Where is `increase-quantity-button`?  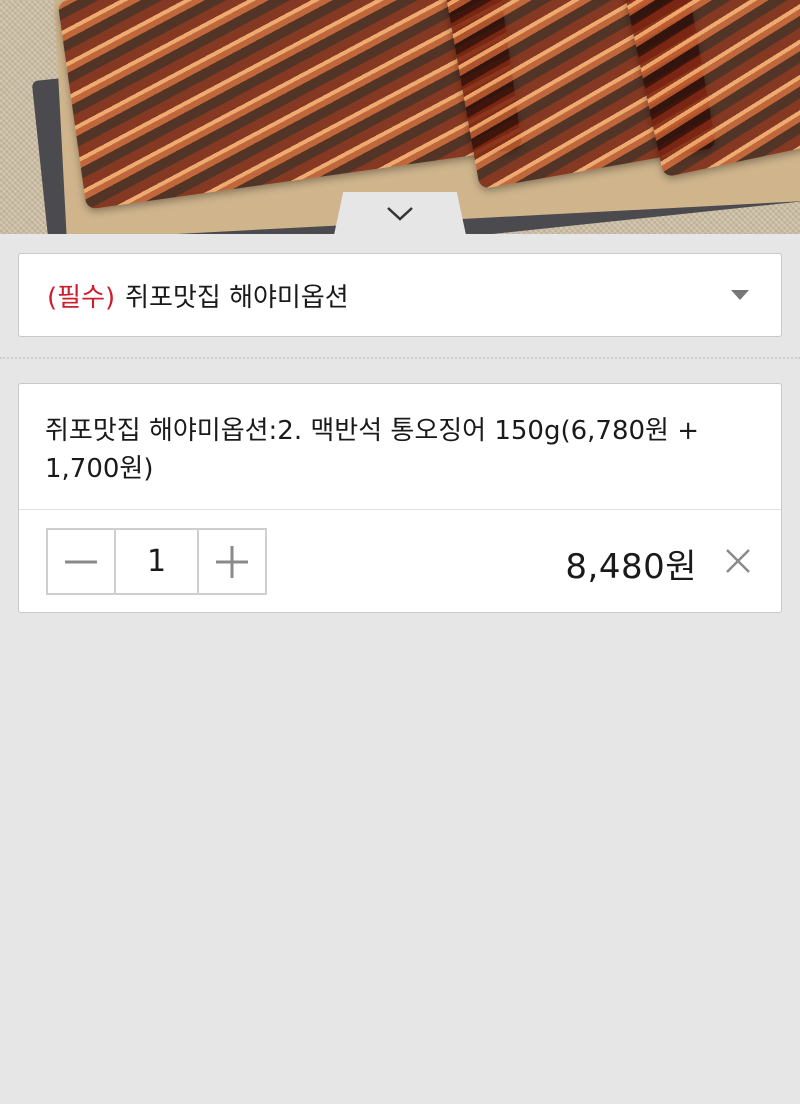 increase-quantity-button is located at coordinates (232, 561).